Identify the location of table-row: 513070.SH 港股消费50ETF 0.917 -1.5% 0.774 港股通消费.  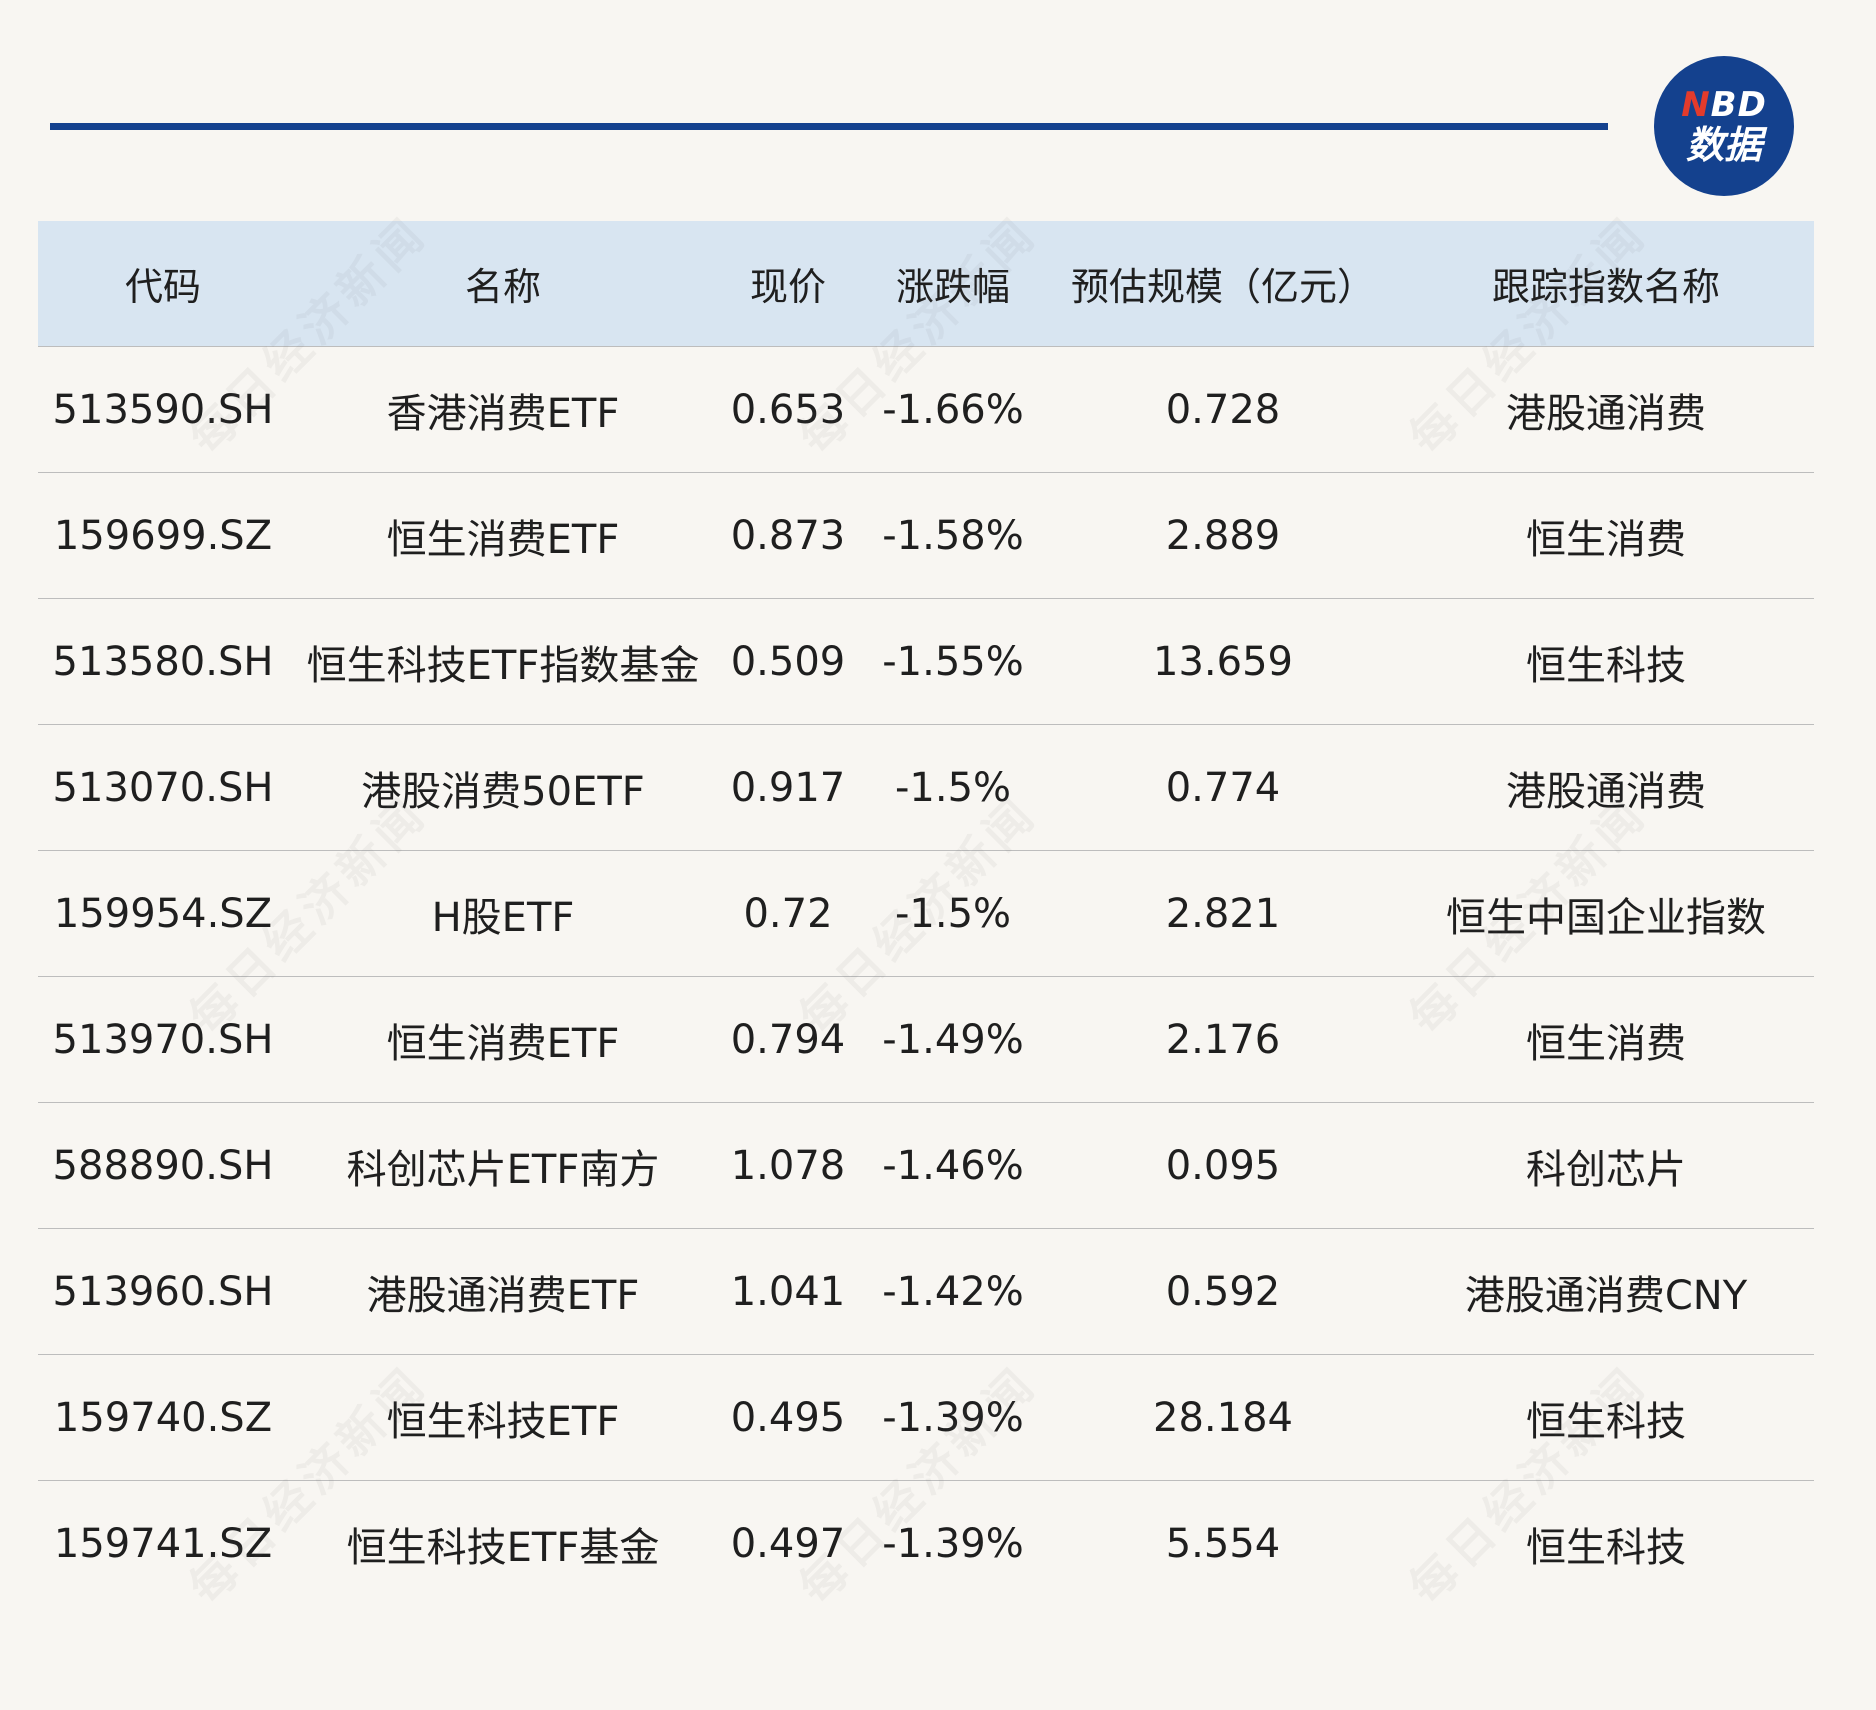
(926, 787).